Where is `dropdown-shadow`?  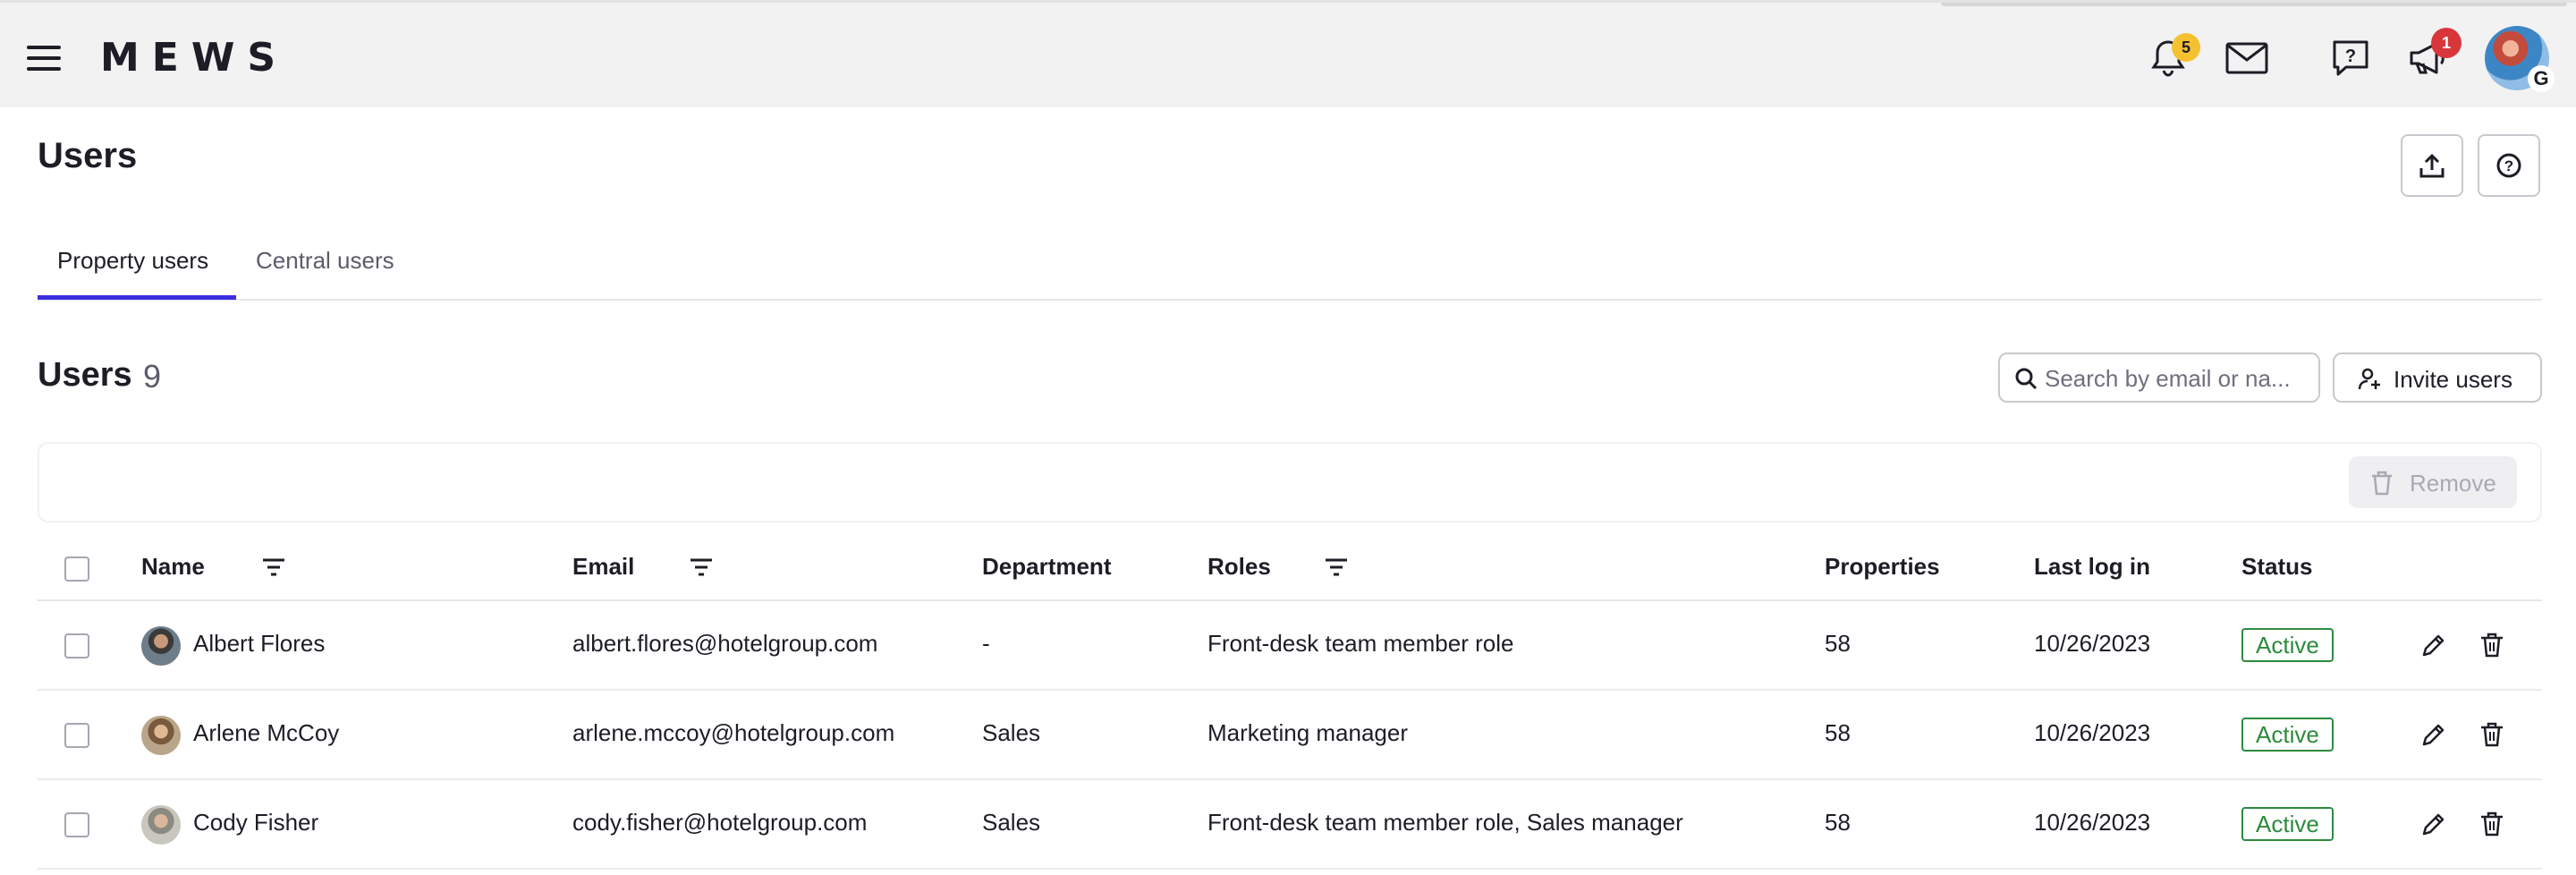 dropdown-shadow is located at coordinates (2254, 4).